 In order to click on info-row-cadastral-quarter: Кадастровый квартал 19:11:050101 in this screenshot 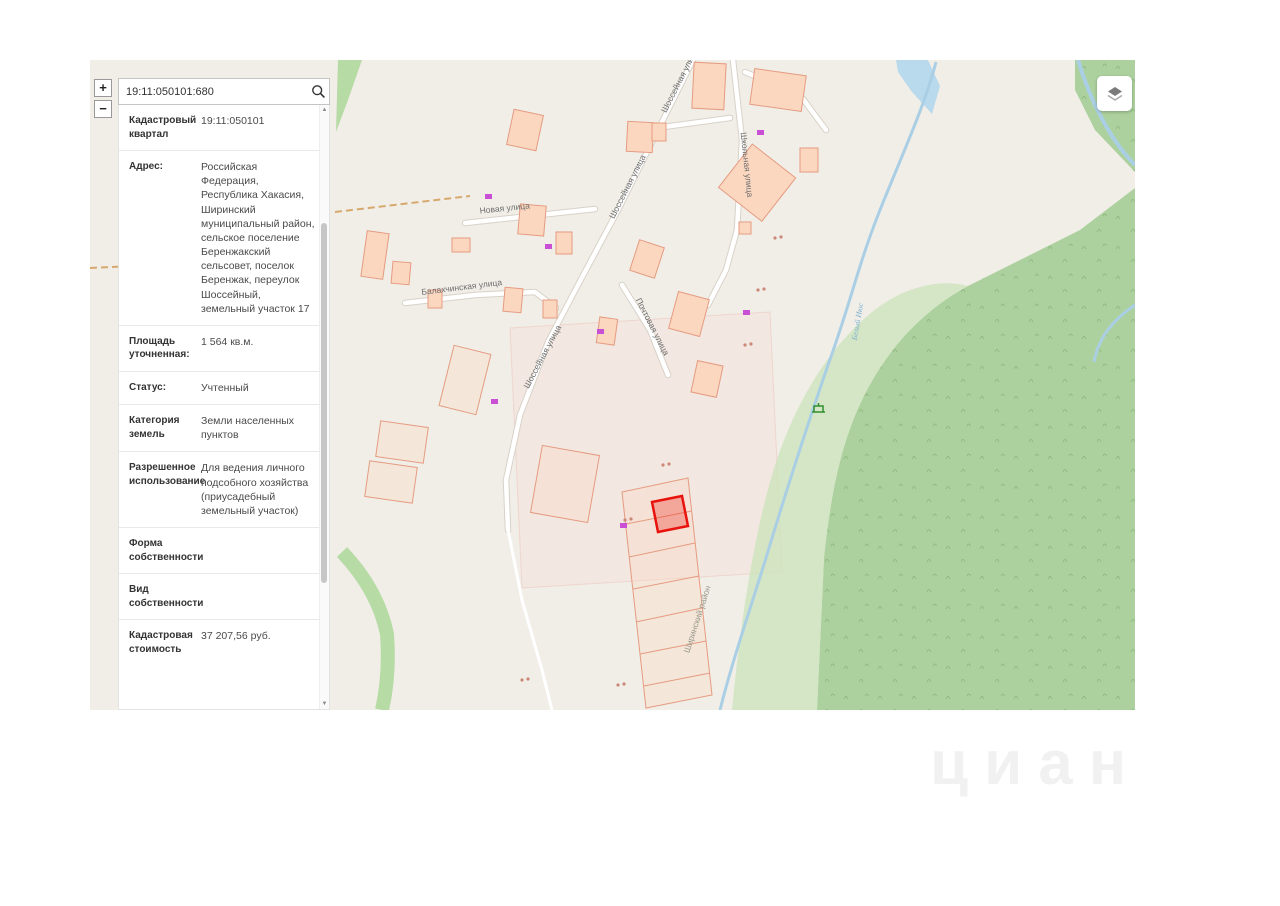, I will do `click(219, 127)`.